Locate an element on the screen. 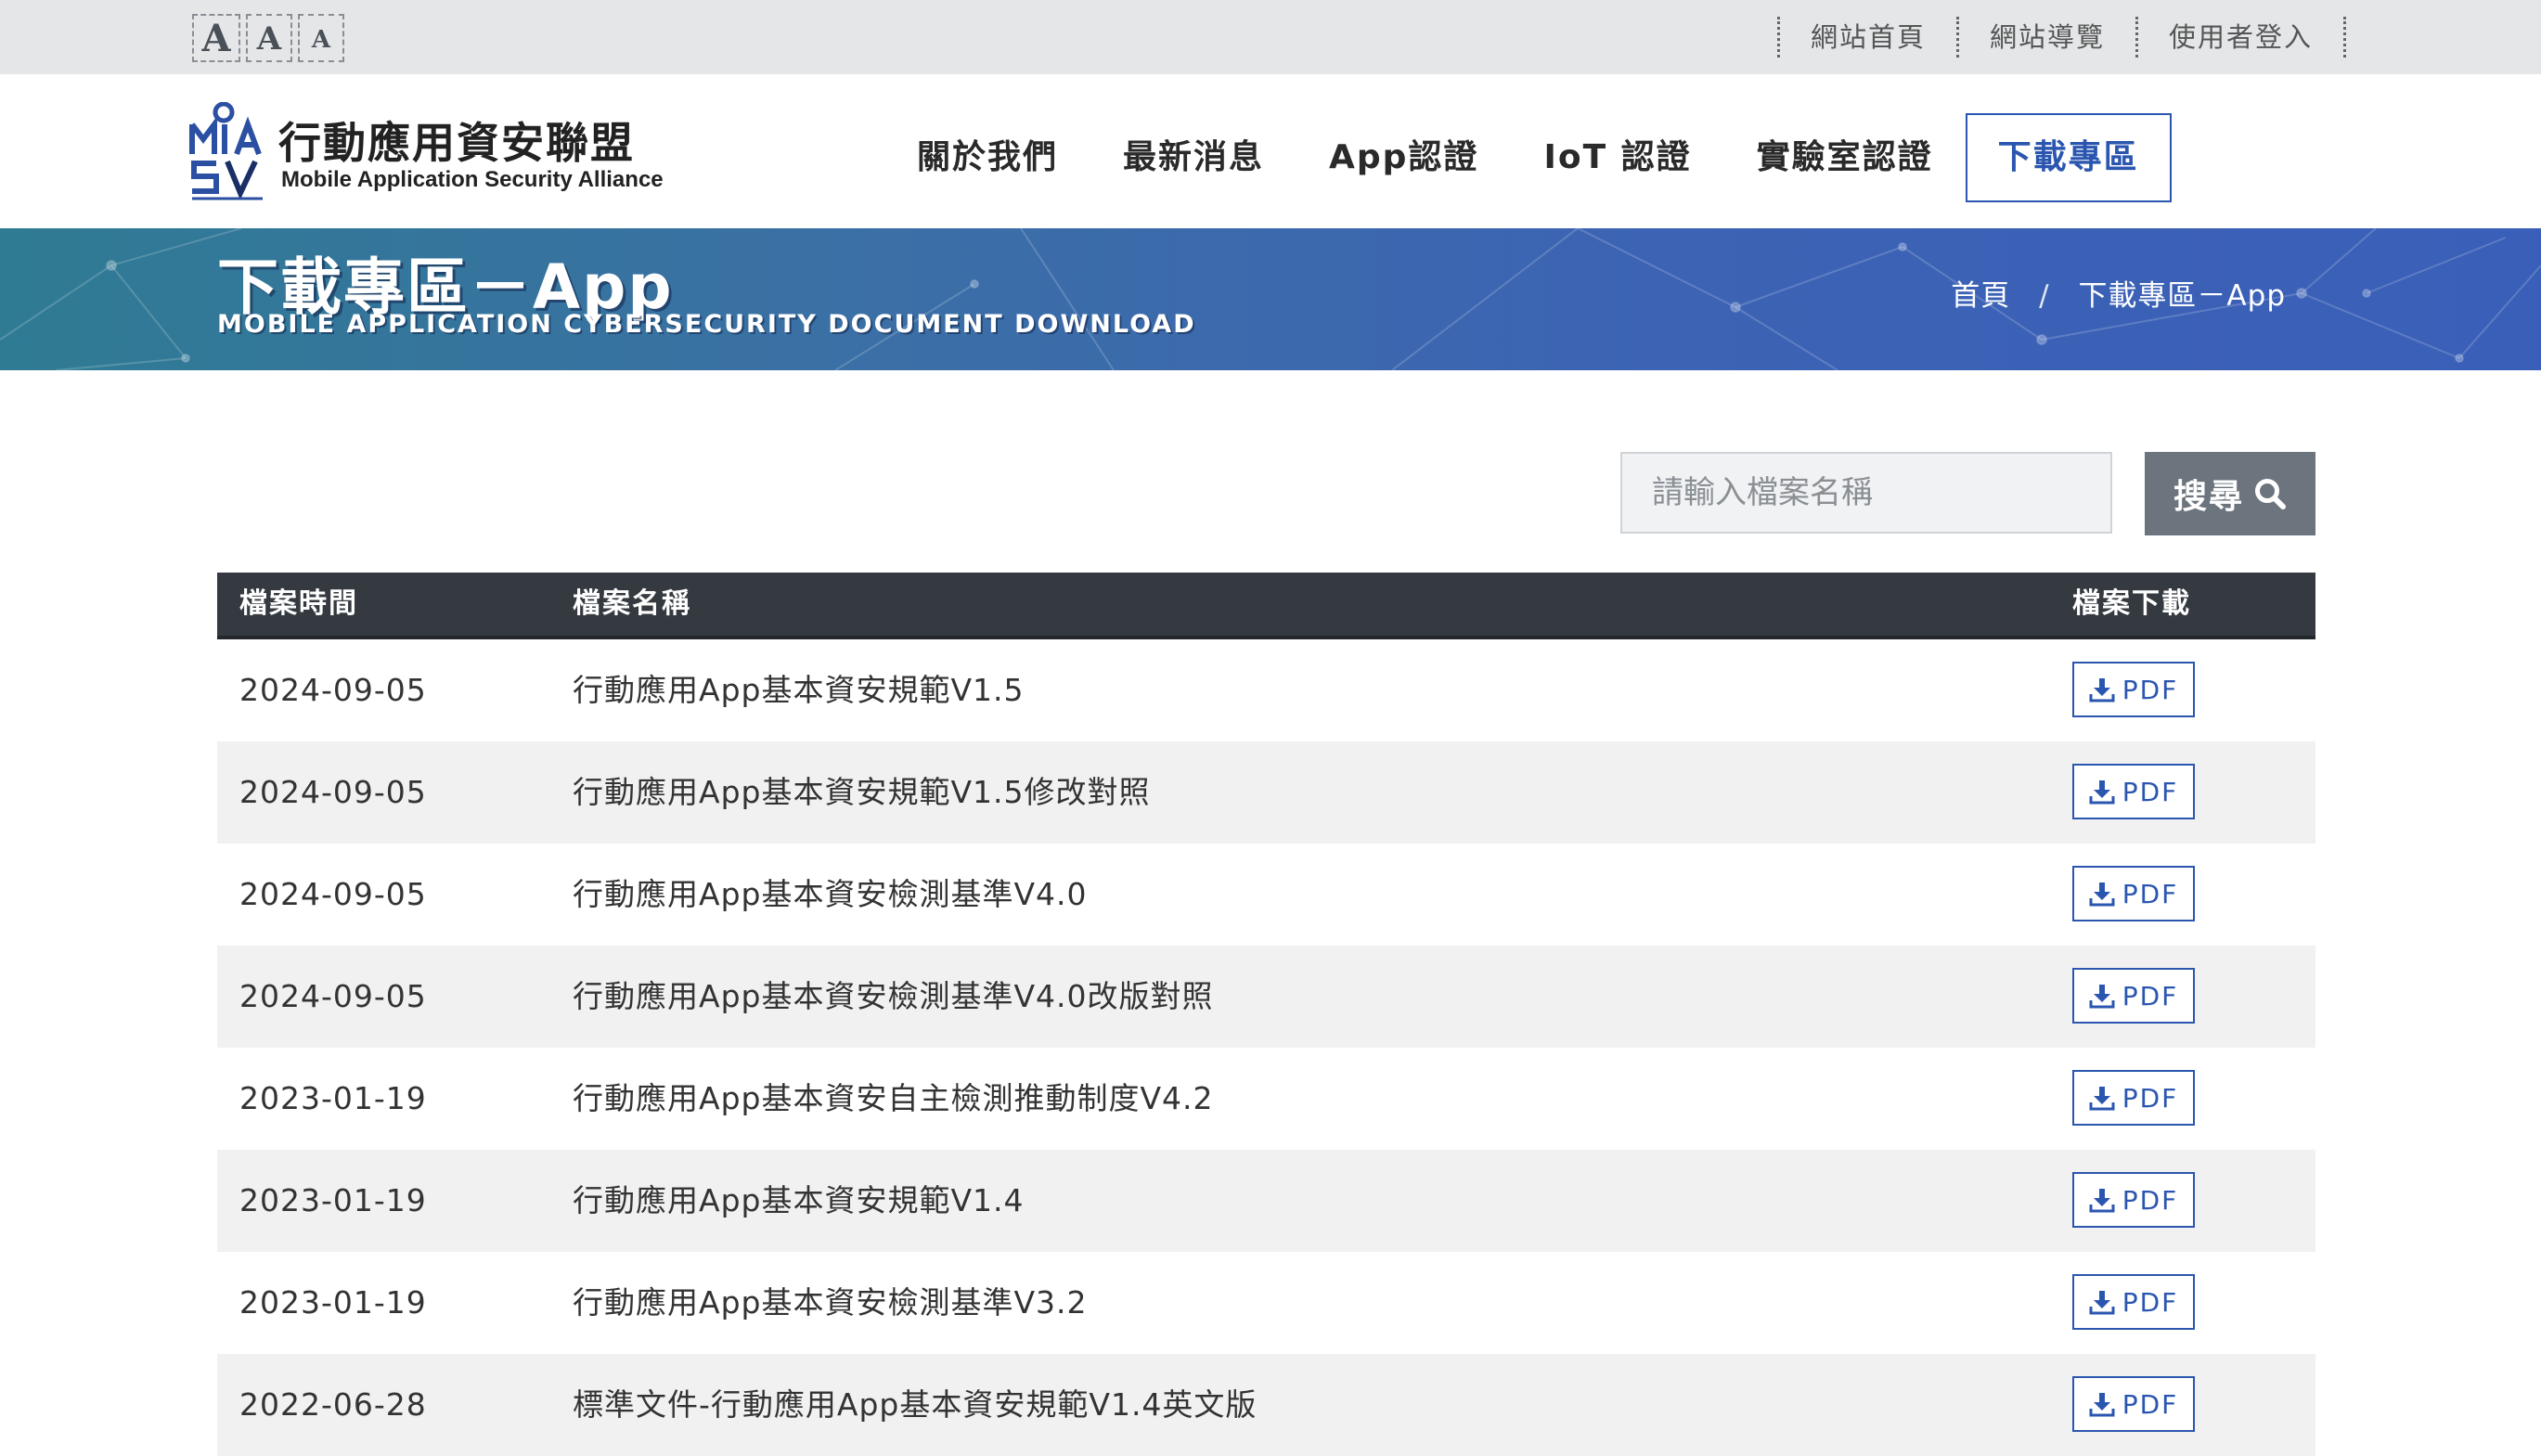 This screenshot has height=1456, width=2541. font-size-controls: A A A is located at coordinates (268, 38).